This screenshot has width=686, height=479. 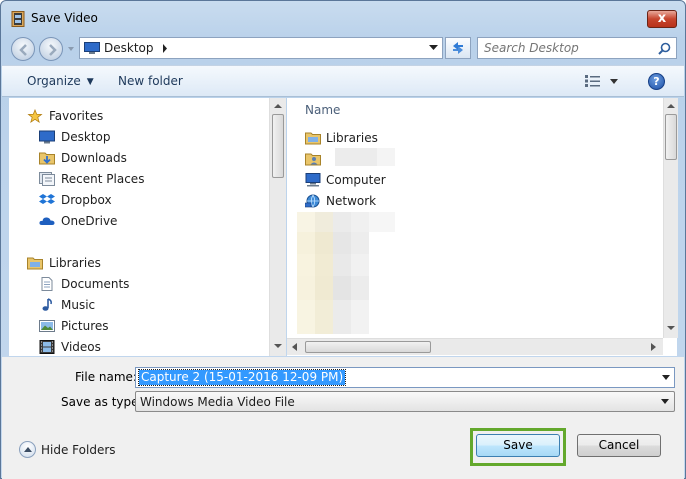 I want to click on file-name-label: File name:, so click(x=106, y=377).